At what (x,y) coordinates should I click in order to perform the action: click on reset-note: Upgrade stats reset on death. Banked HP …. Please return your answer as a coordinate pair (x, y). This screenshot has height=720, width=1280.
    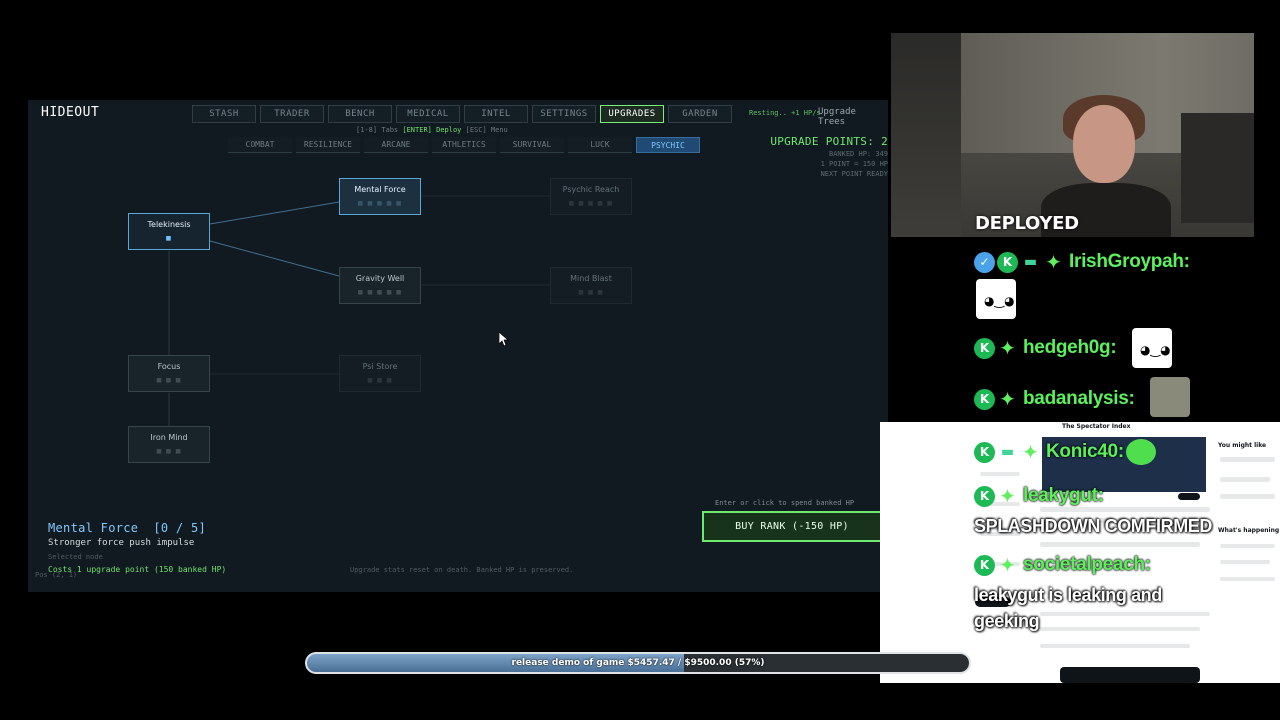
    Looking at the image, I should click on (462, 570).